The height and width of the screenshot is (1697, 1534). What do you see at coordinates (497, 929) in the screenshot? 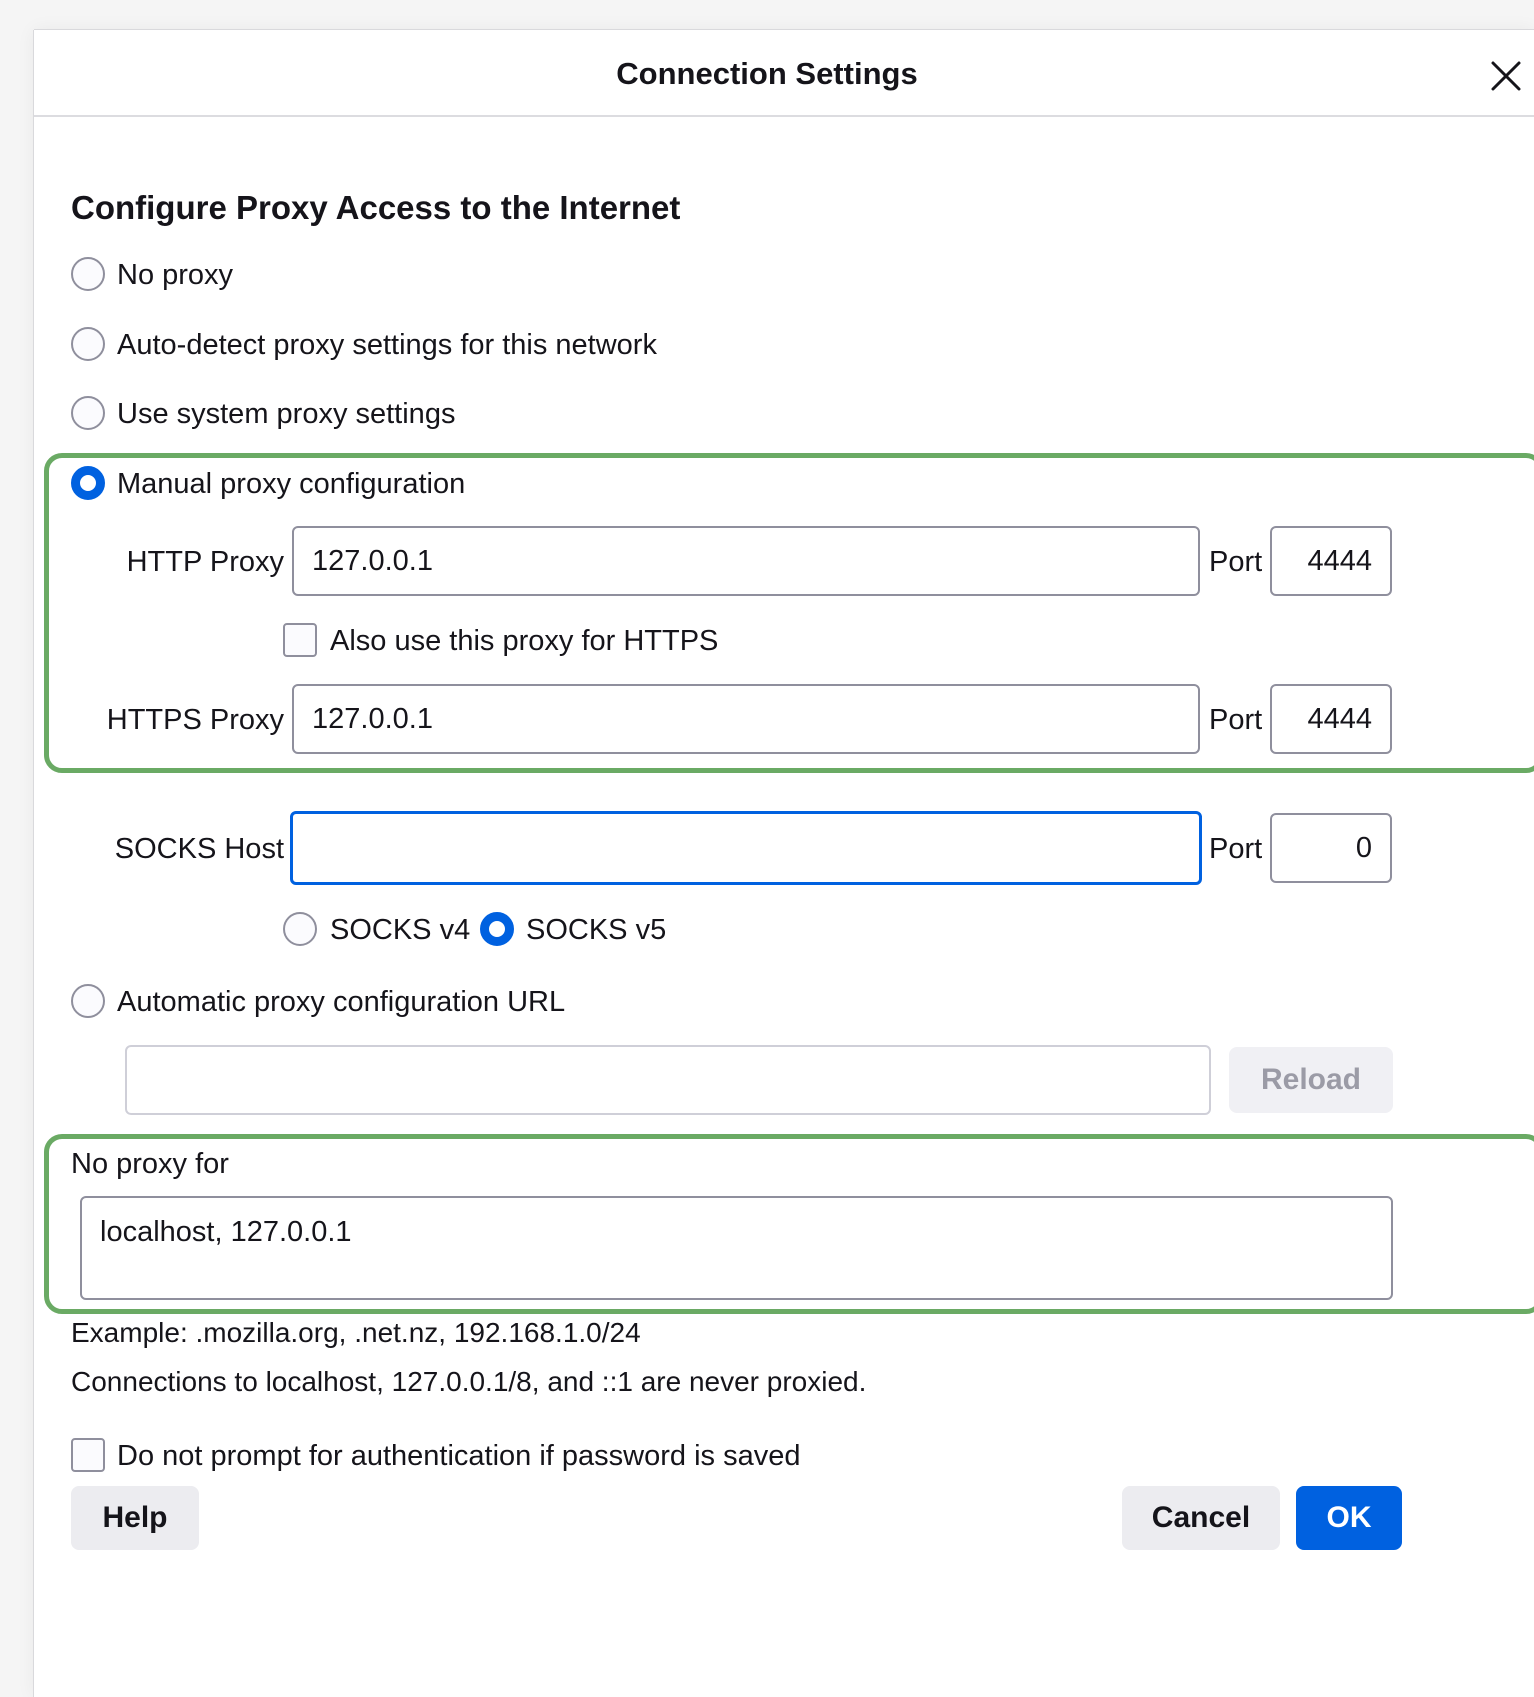
I see `radio-socks-v5` at bounding box center [497, 929].